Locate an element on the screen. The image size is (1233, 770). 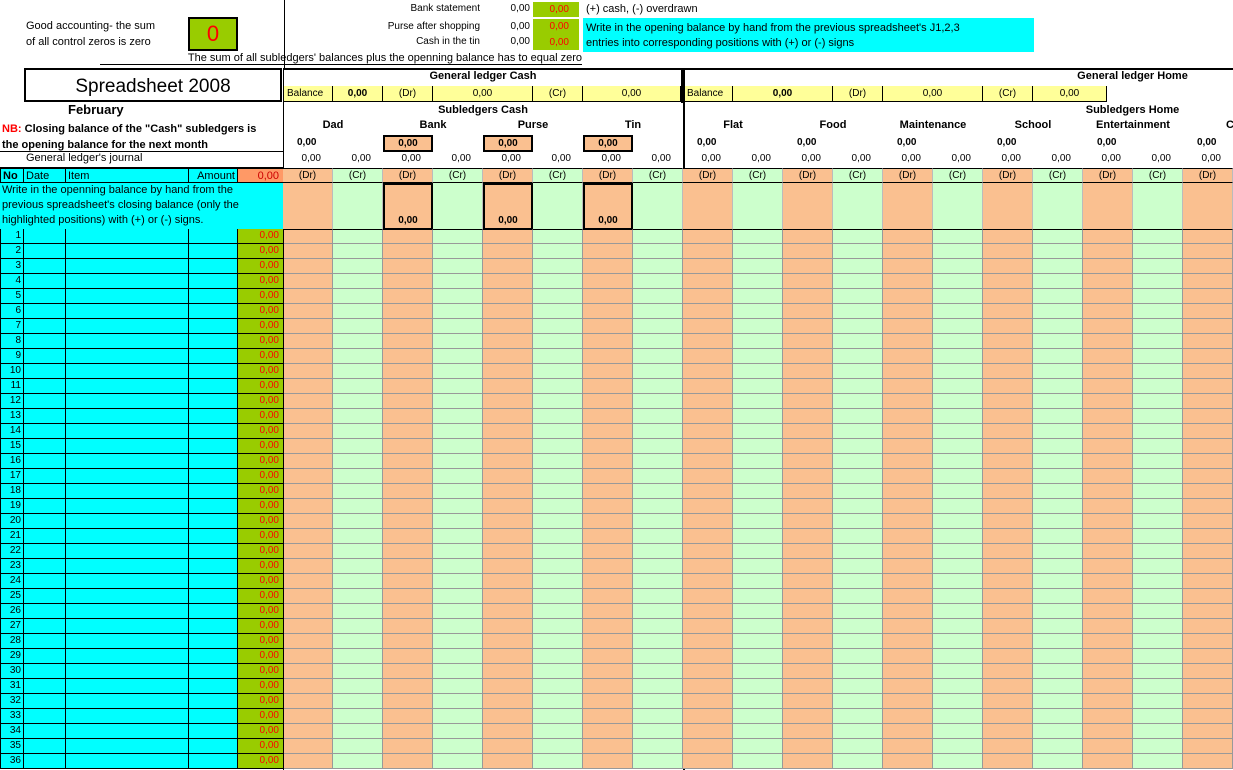
subledger-maintenance-opening-dr is located at coordinates (908, 206).